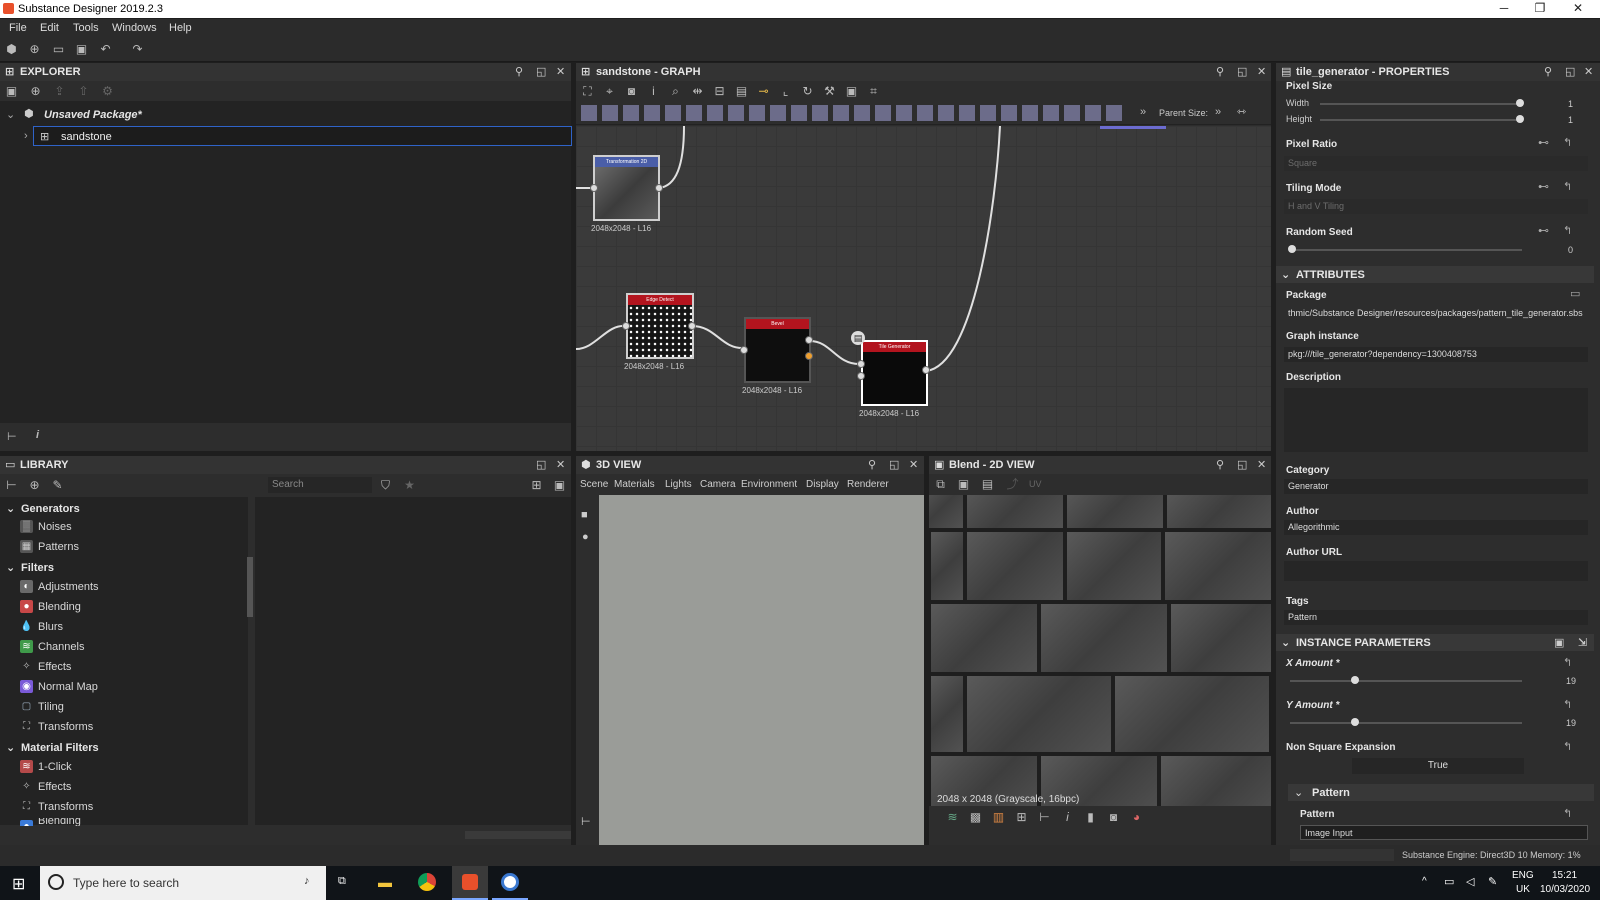  I want to click on channels-icon: ▥, so click(998, 817).